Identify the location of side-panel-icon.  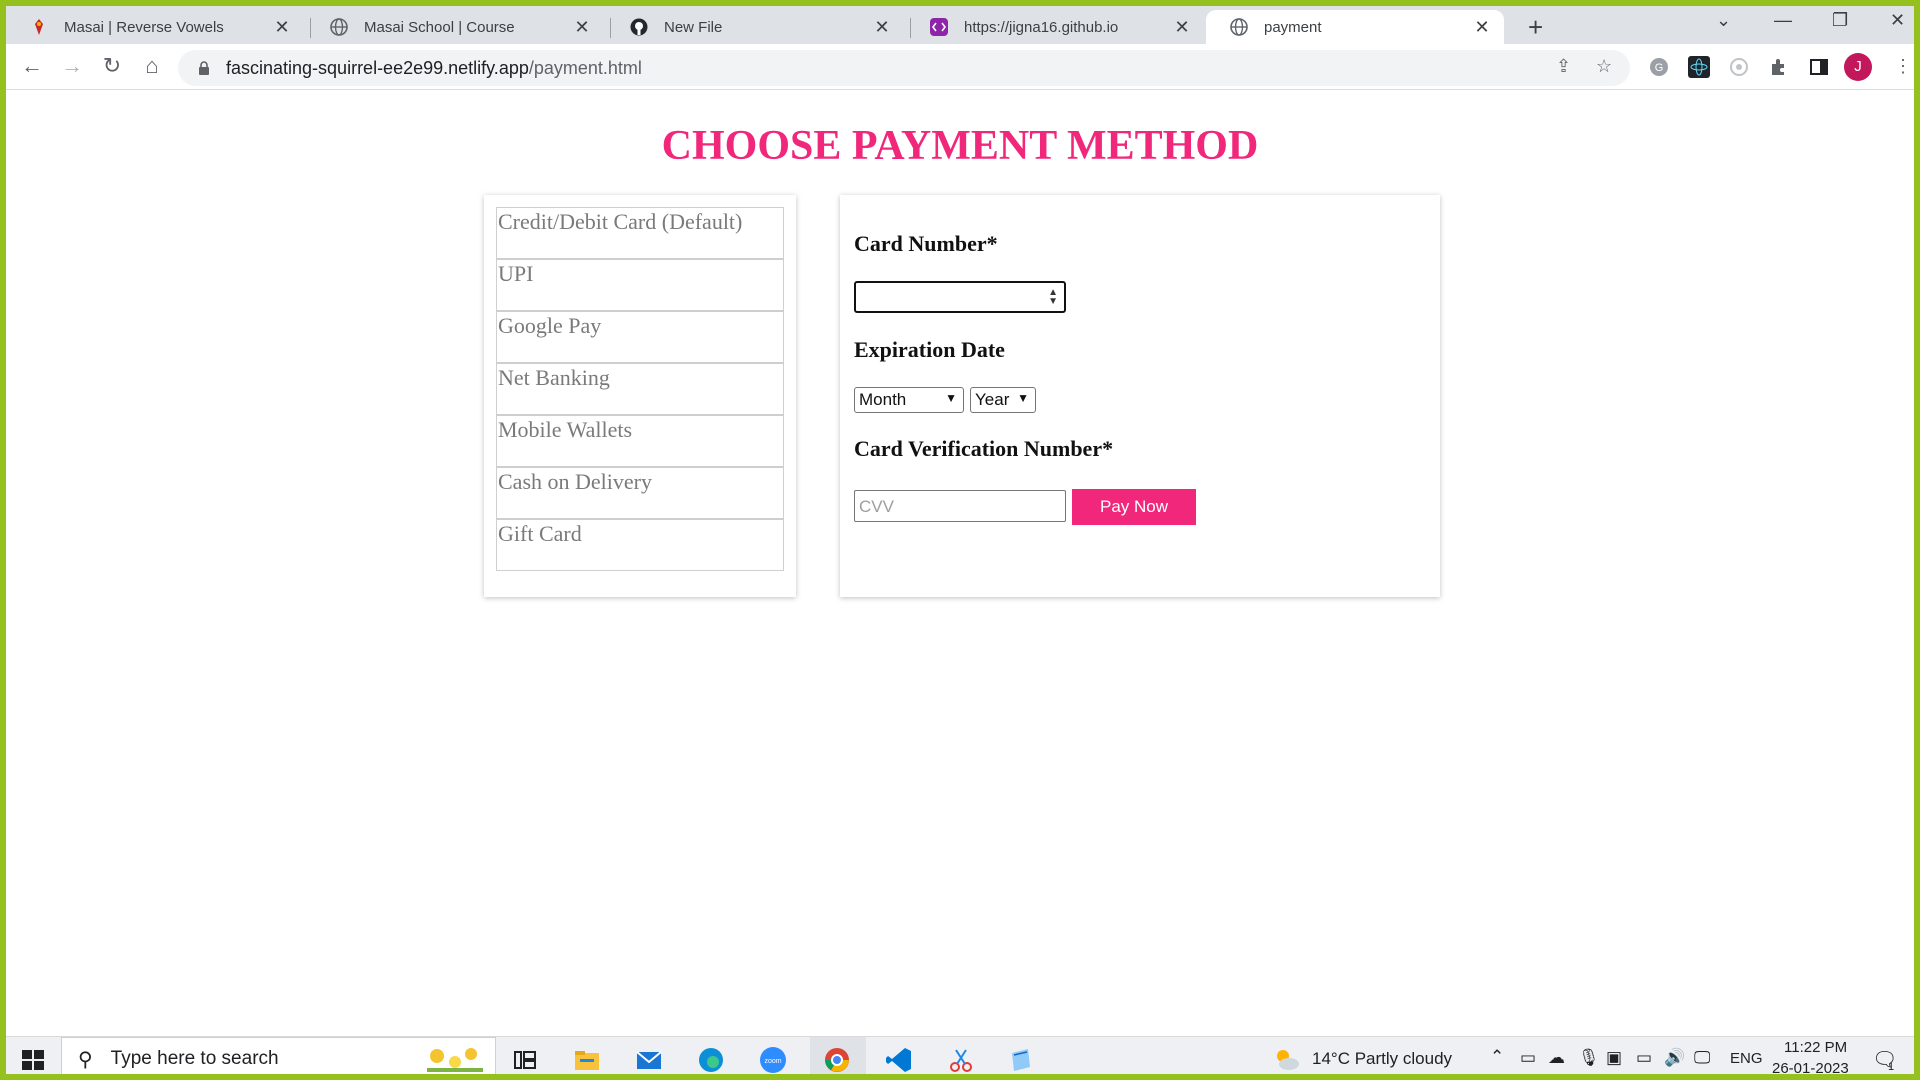
(1819, 67).